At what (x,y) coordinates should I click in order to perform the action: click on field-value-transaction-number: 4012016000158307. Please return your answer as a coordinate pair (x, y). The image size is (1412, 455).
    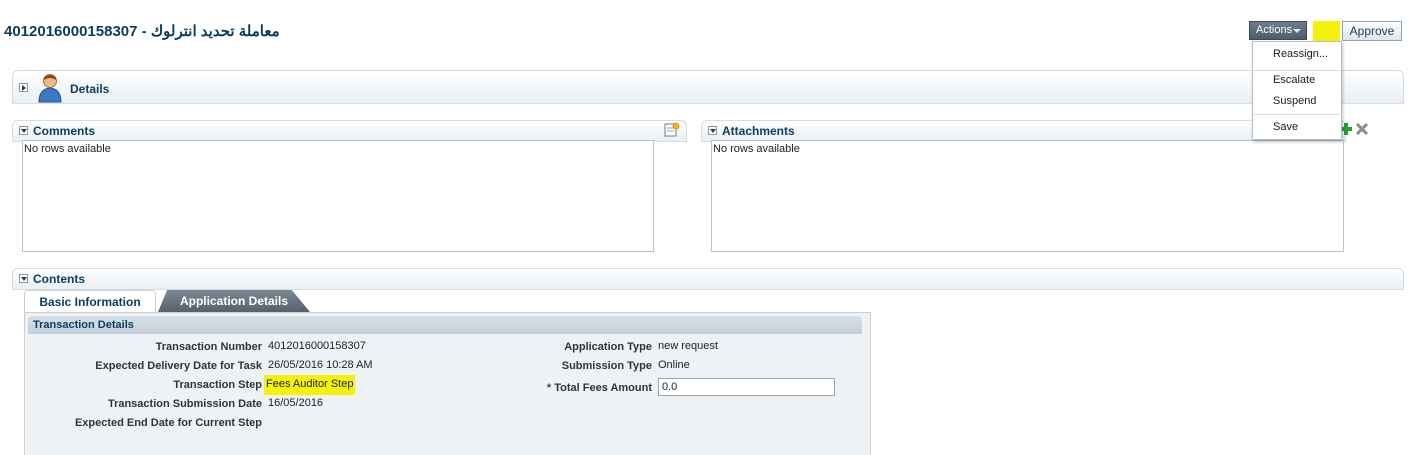
    Looking at the image, I should click on (317, 346).